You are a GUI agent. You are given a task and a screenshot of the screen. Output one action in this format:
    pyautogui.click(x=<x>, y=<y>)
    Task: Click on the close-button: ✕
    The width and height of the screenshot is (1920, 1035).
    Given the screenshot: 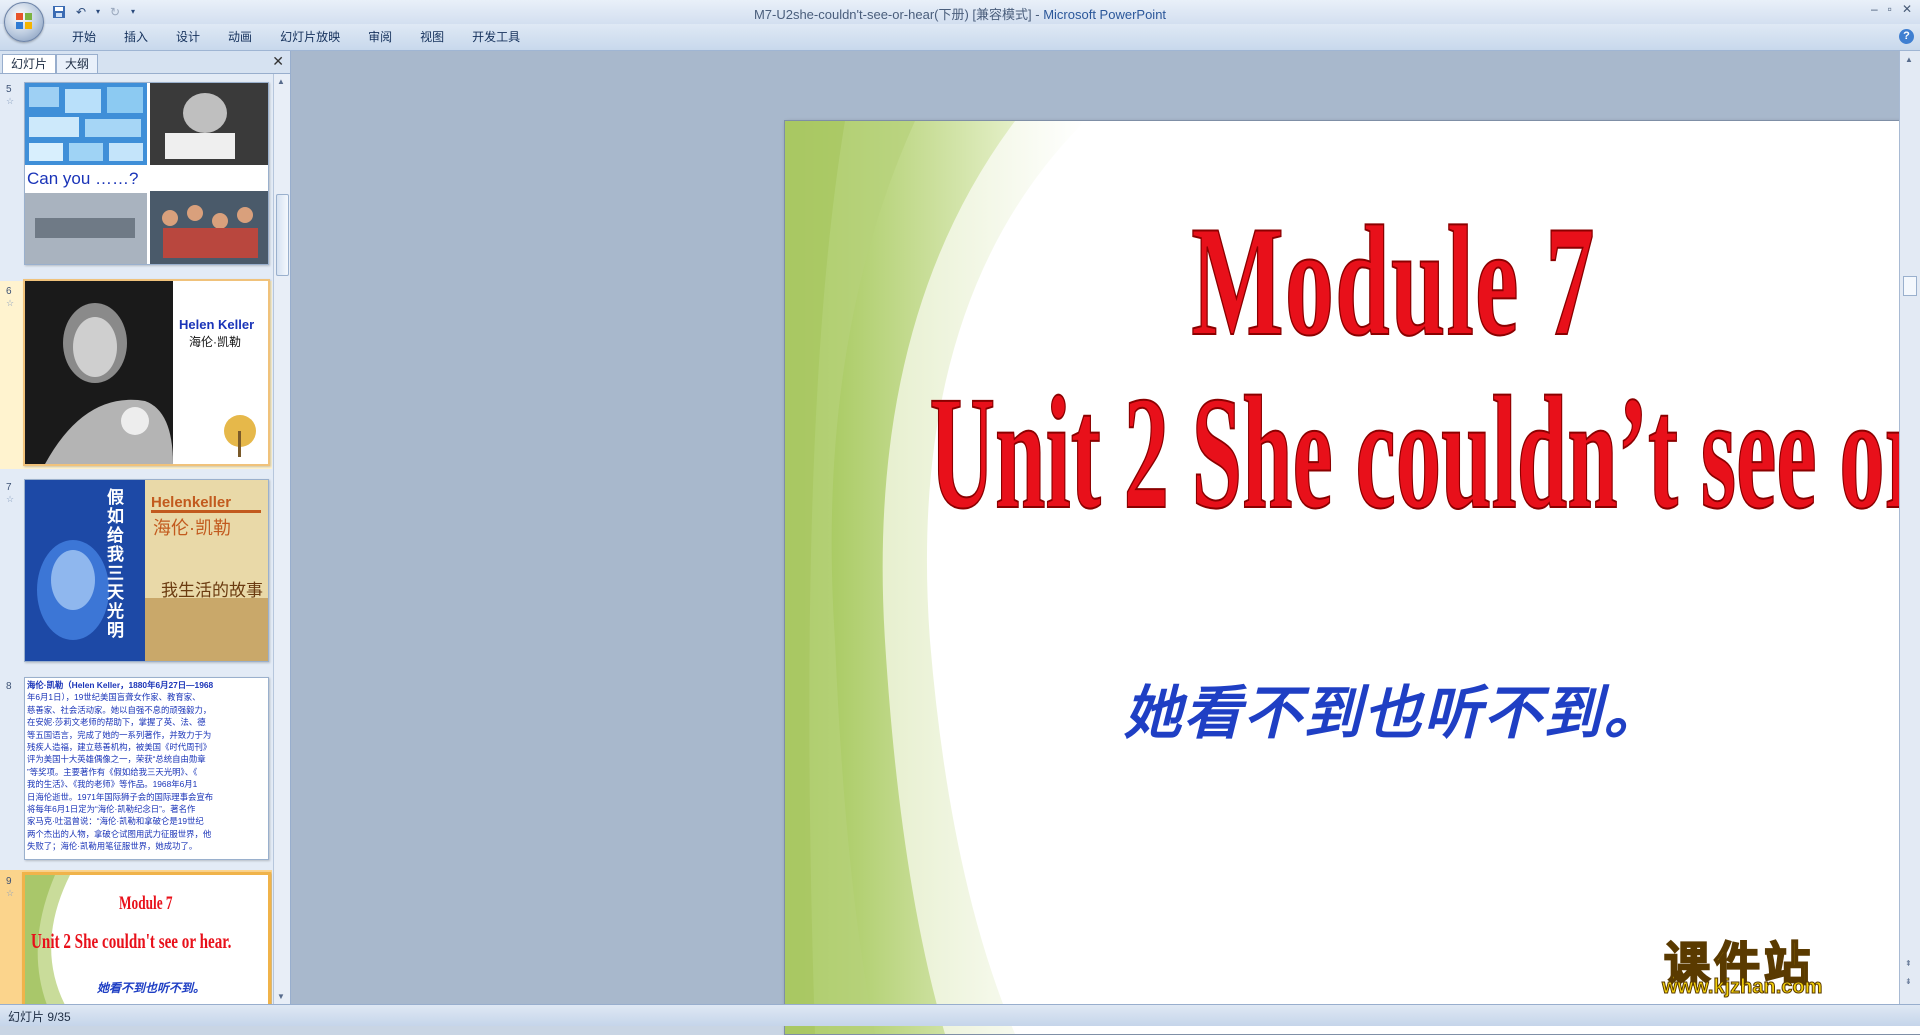 What is the action you would take?
    pyautogui.click(x=1907, y=9)
    